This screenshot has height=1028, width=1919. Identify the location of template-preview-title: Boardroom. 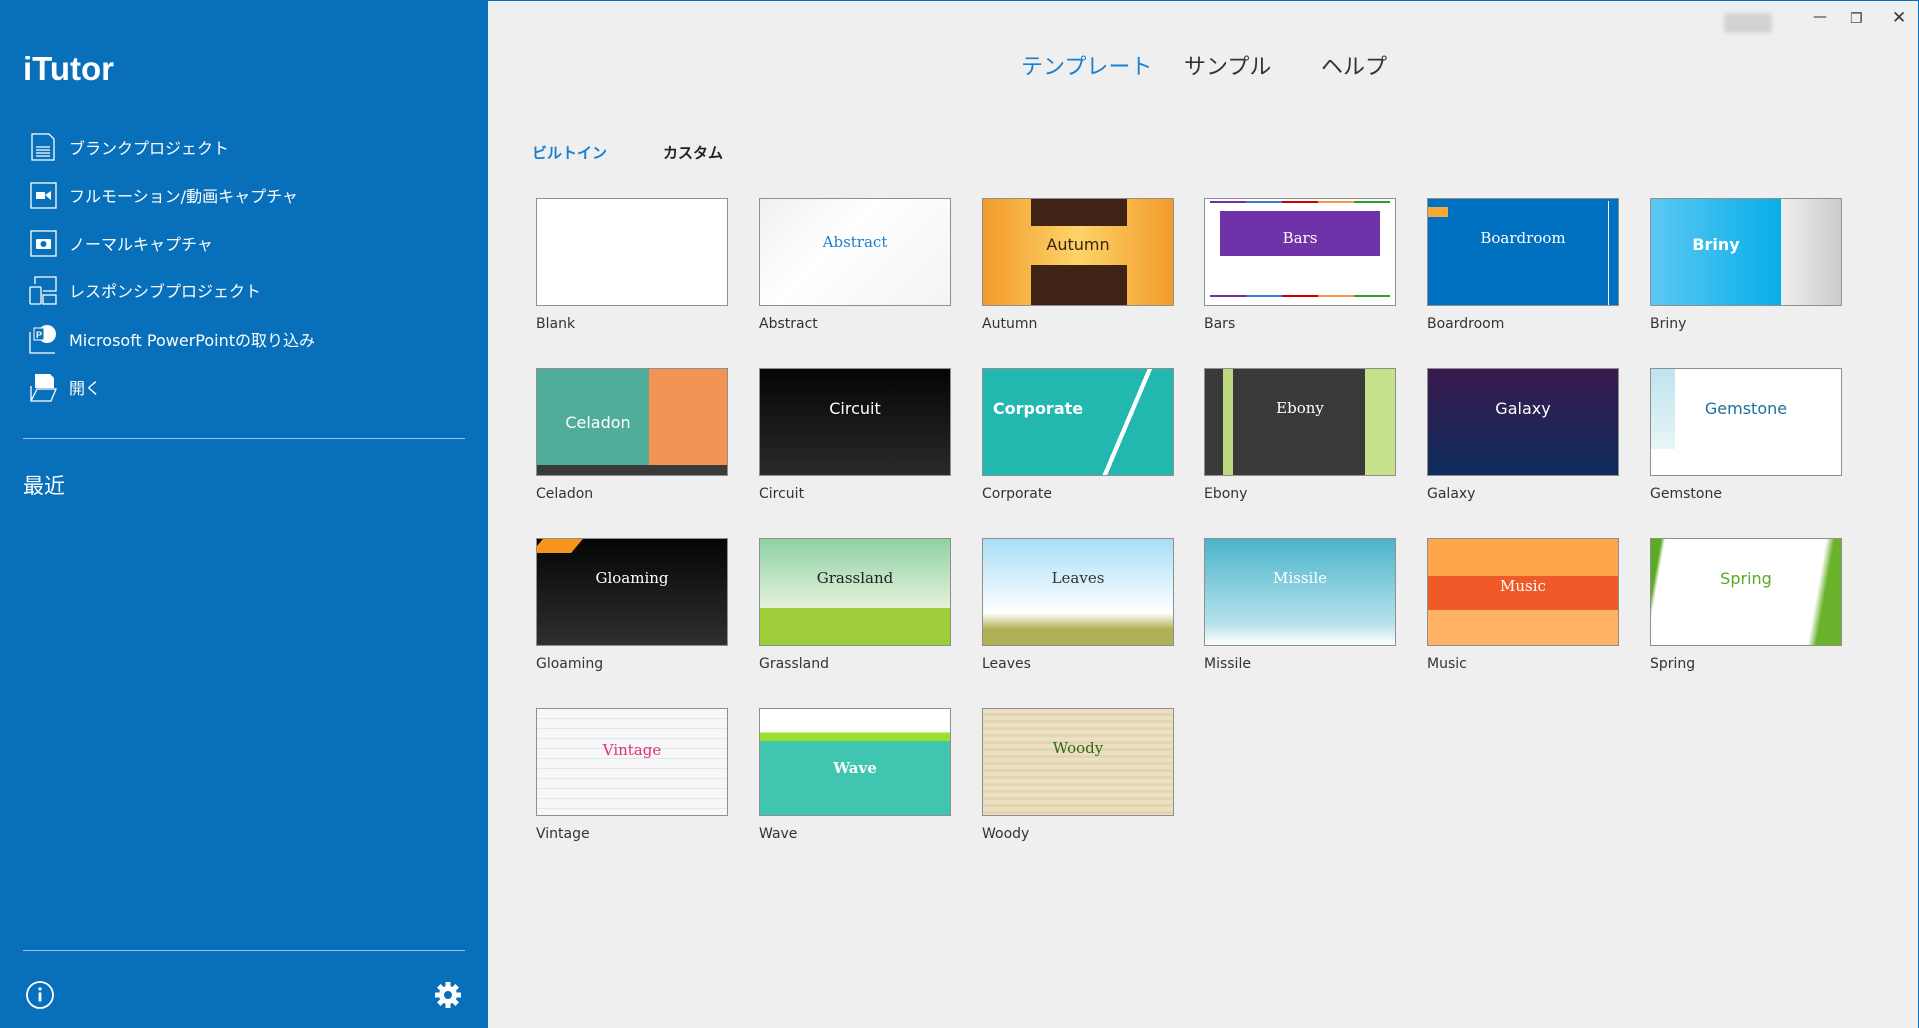
(1523, 238).